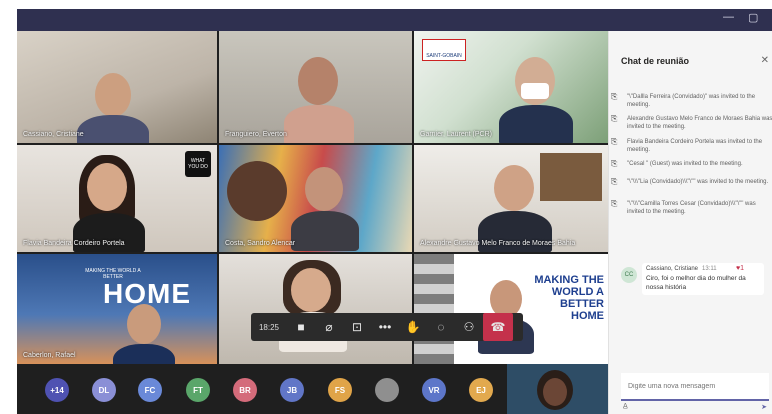 This screenshot has height=414, width=772. I want to click on video-tile, so click(315, 309).